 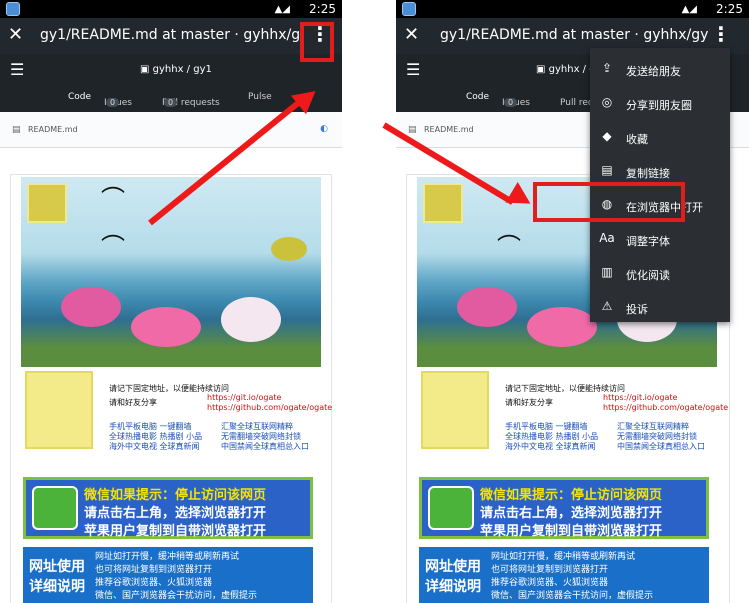 I want to click on font-icon: Aa, so click(x=607, y=238).